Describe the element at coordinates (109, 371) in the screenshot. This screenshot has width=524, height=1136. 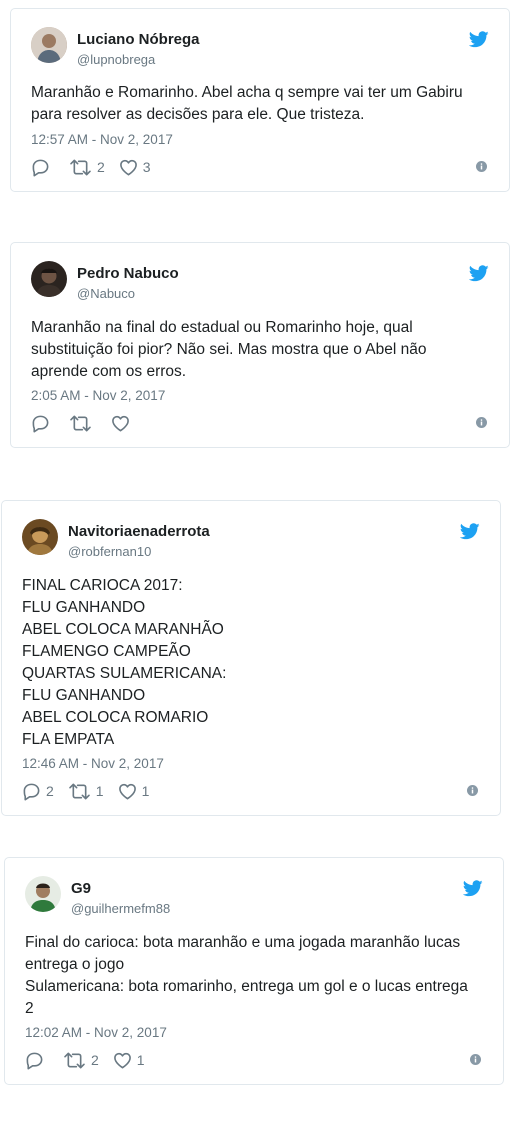
I see `tweet-text-line: aprende com os erros.` at that location.